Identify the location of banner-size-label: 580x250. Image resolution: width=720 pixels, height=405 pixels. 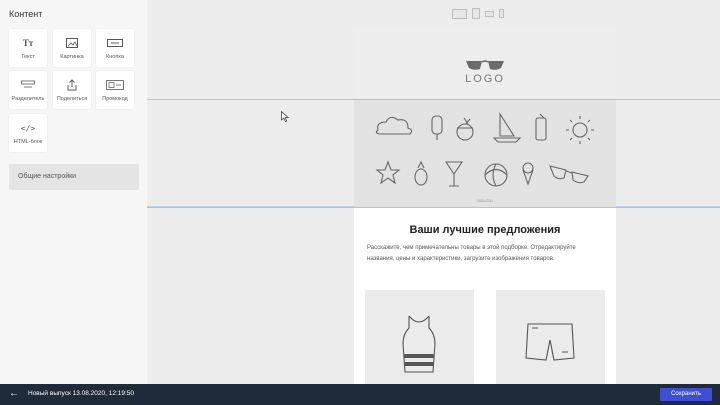
(485, 200).